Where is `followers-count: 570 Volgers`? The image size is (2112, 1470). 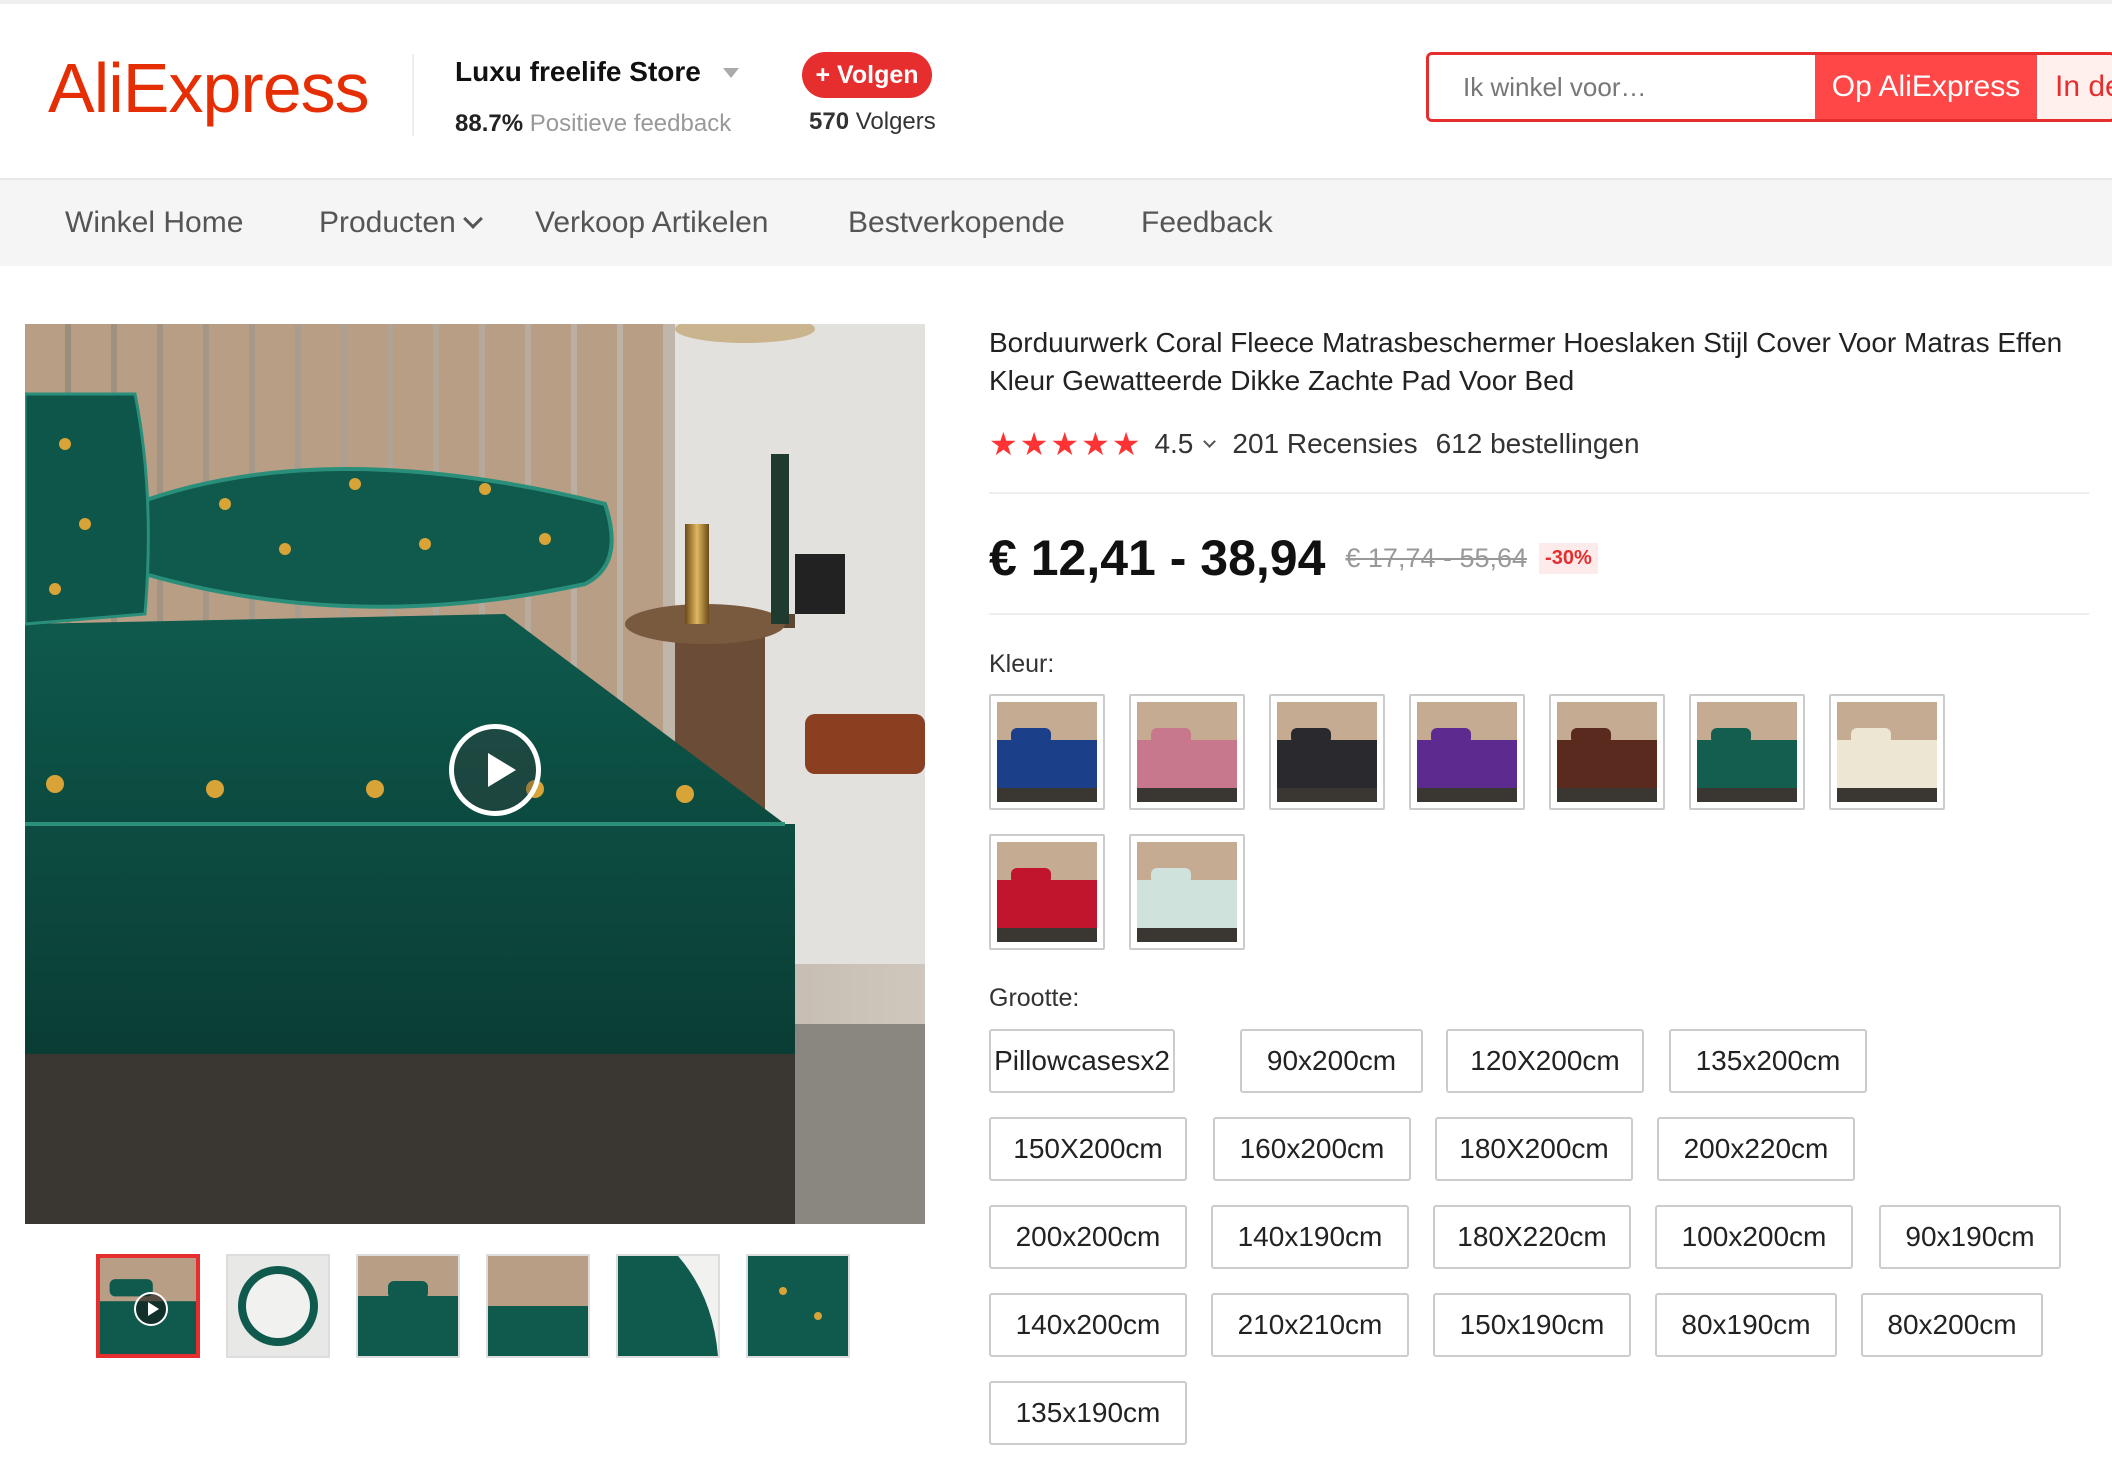
followers-count: 570 Volgers is located at coordinates (872, 122).